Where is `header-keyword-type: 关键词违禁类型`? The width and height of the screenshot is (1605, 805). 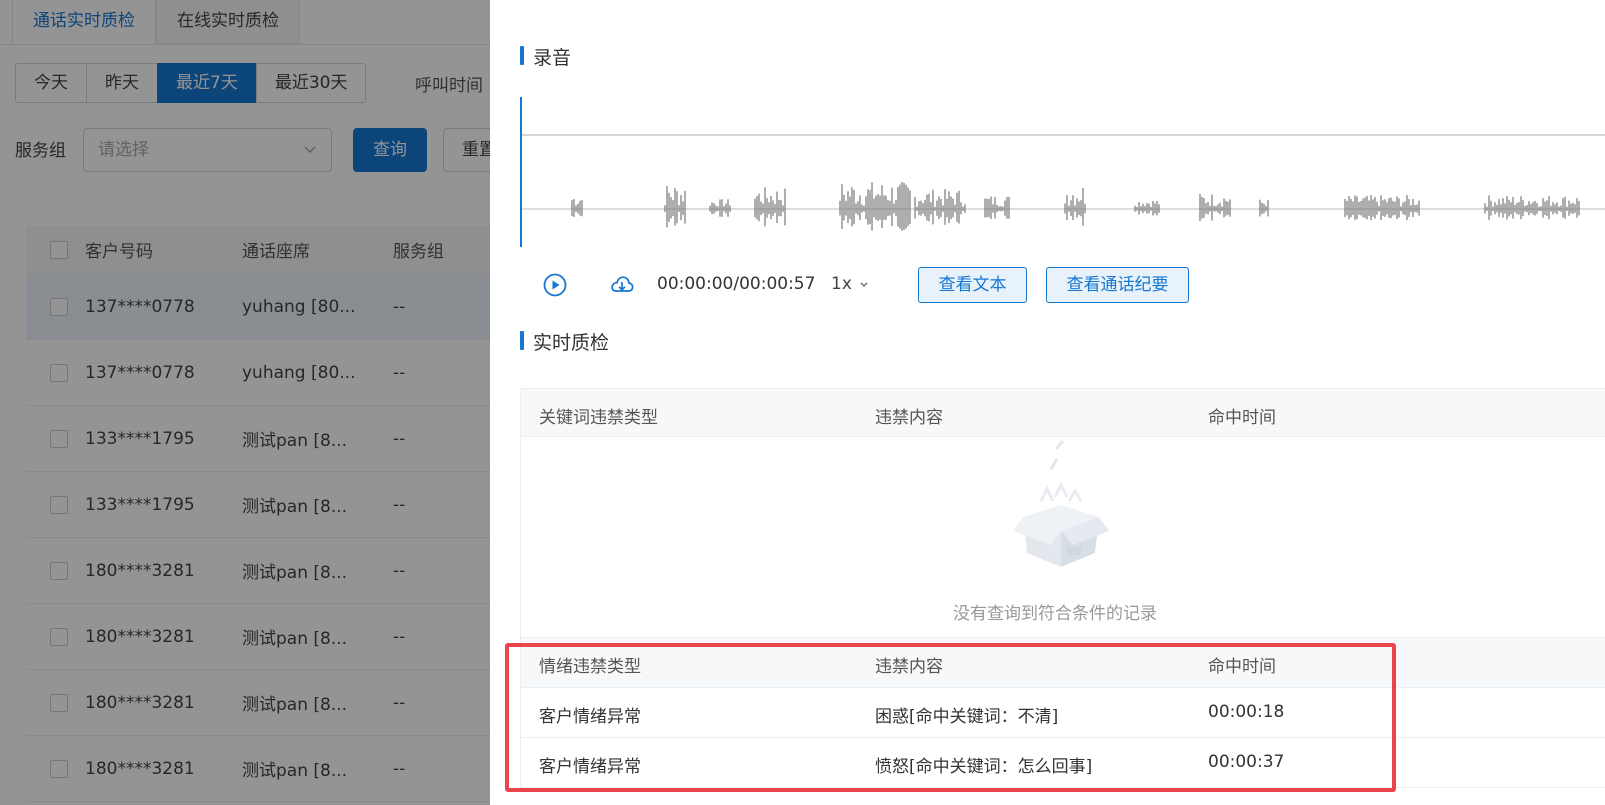
header-keyword-type: 关键词违禁类型 is located at coordinates (598, 418).